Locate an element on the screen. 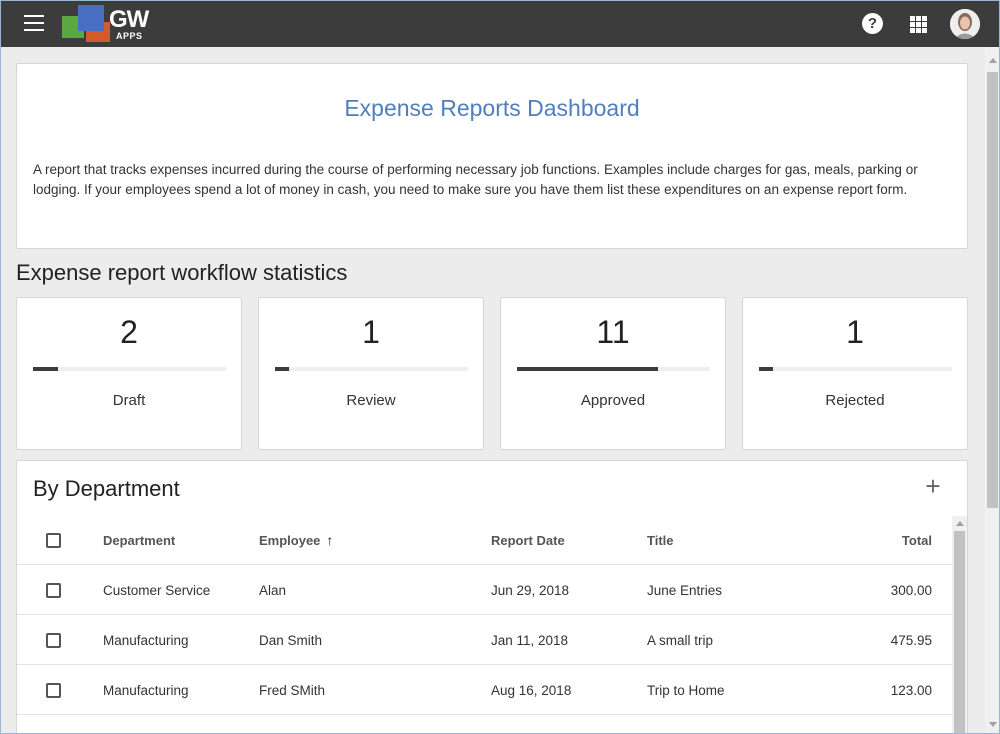 The image size is (1000, 734). logo-text: GW is located at coordinates (129, 19).